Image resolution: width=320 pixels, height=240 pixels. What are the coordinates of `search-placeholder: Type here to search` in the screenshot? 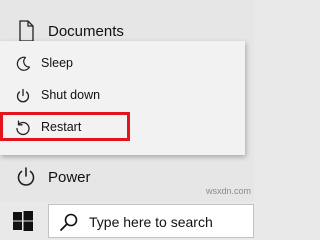 It's located at (151, 222).